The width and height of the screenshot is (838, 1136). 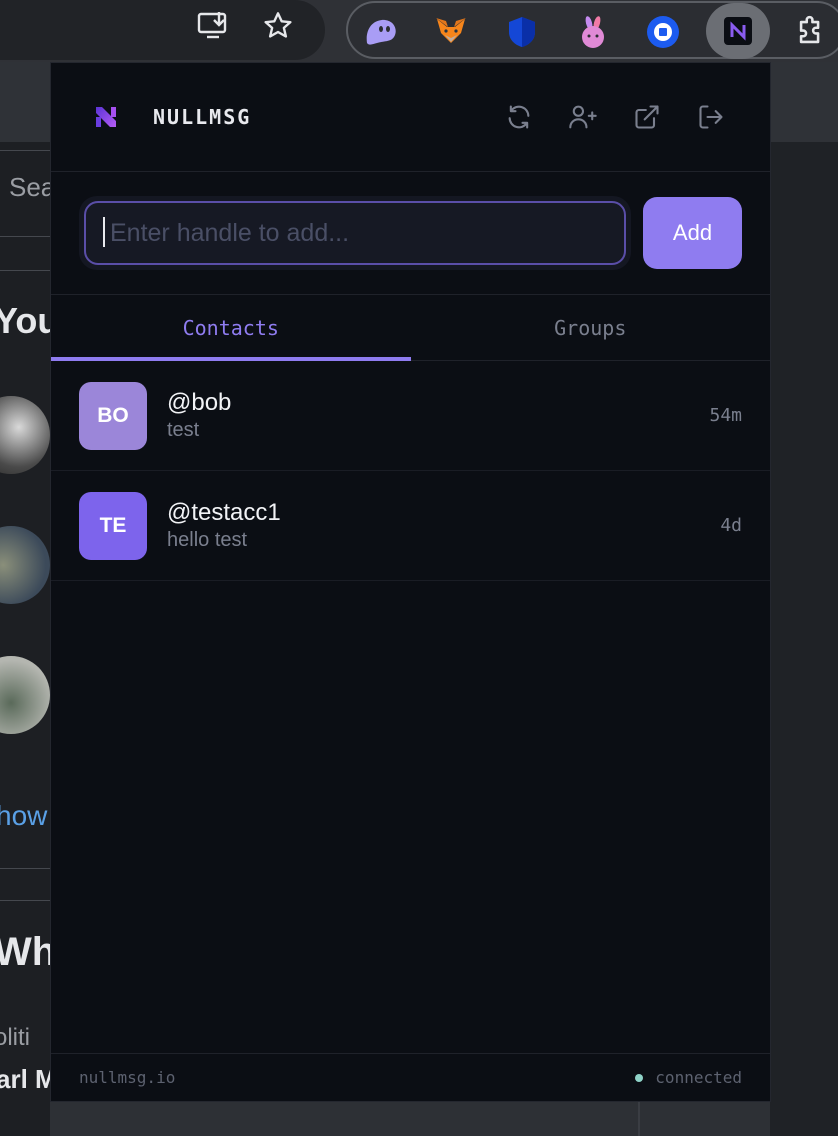 What do you see at coordinates (410, 1077) in the screenshot?
I see `popup-footer: nullmsg.io connected` at bounding box center [410, 1077].